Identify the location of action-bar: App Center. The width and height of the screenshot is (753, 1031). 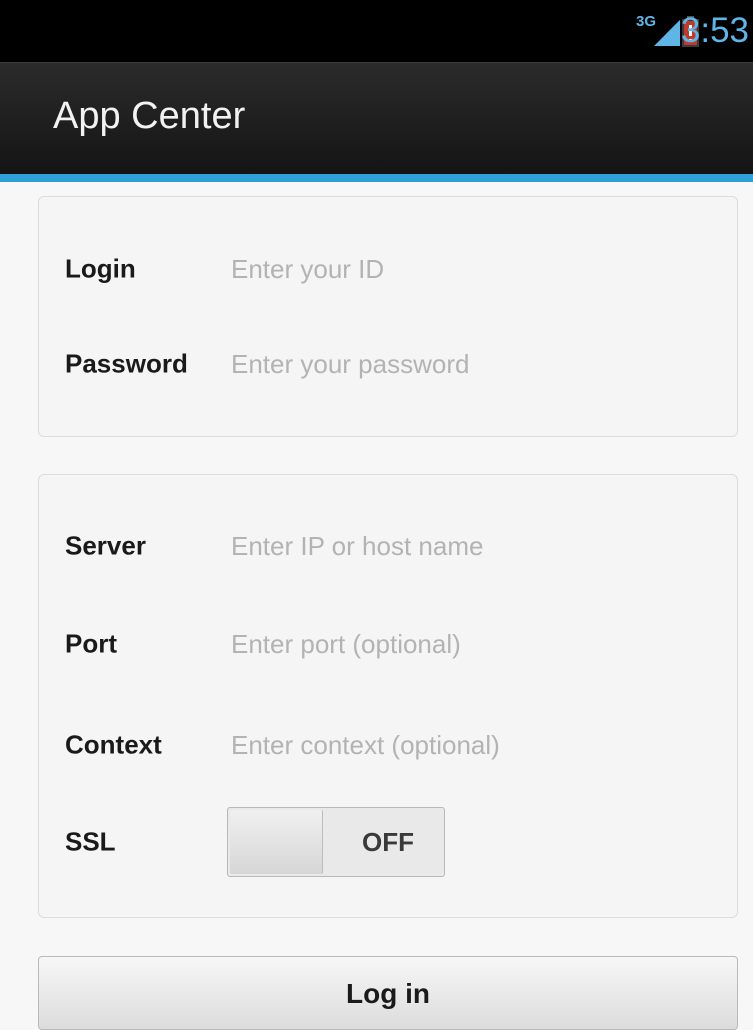
(376, 118).